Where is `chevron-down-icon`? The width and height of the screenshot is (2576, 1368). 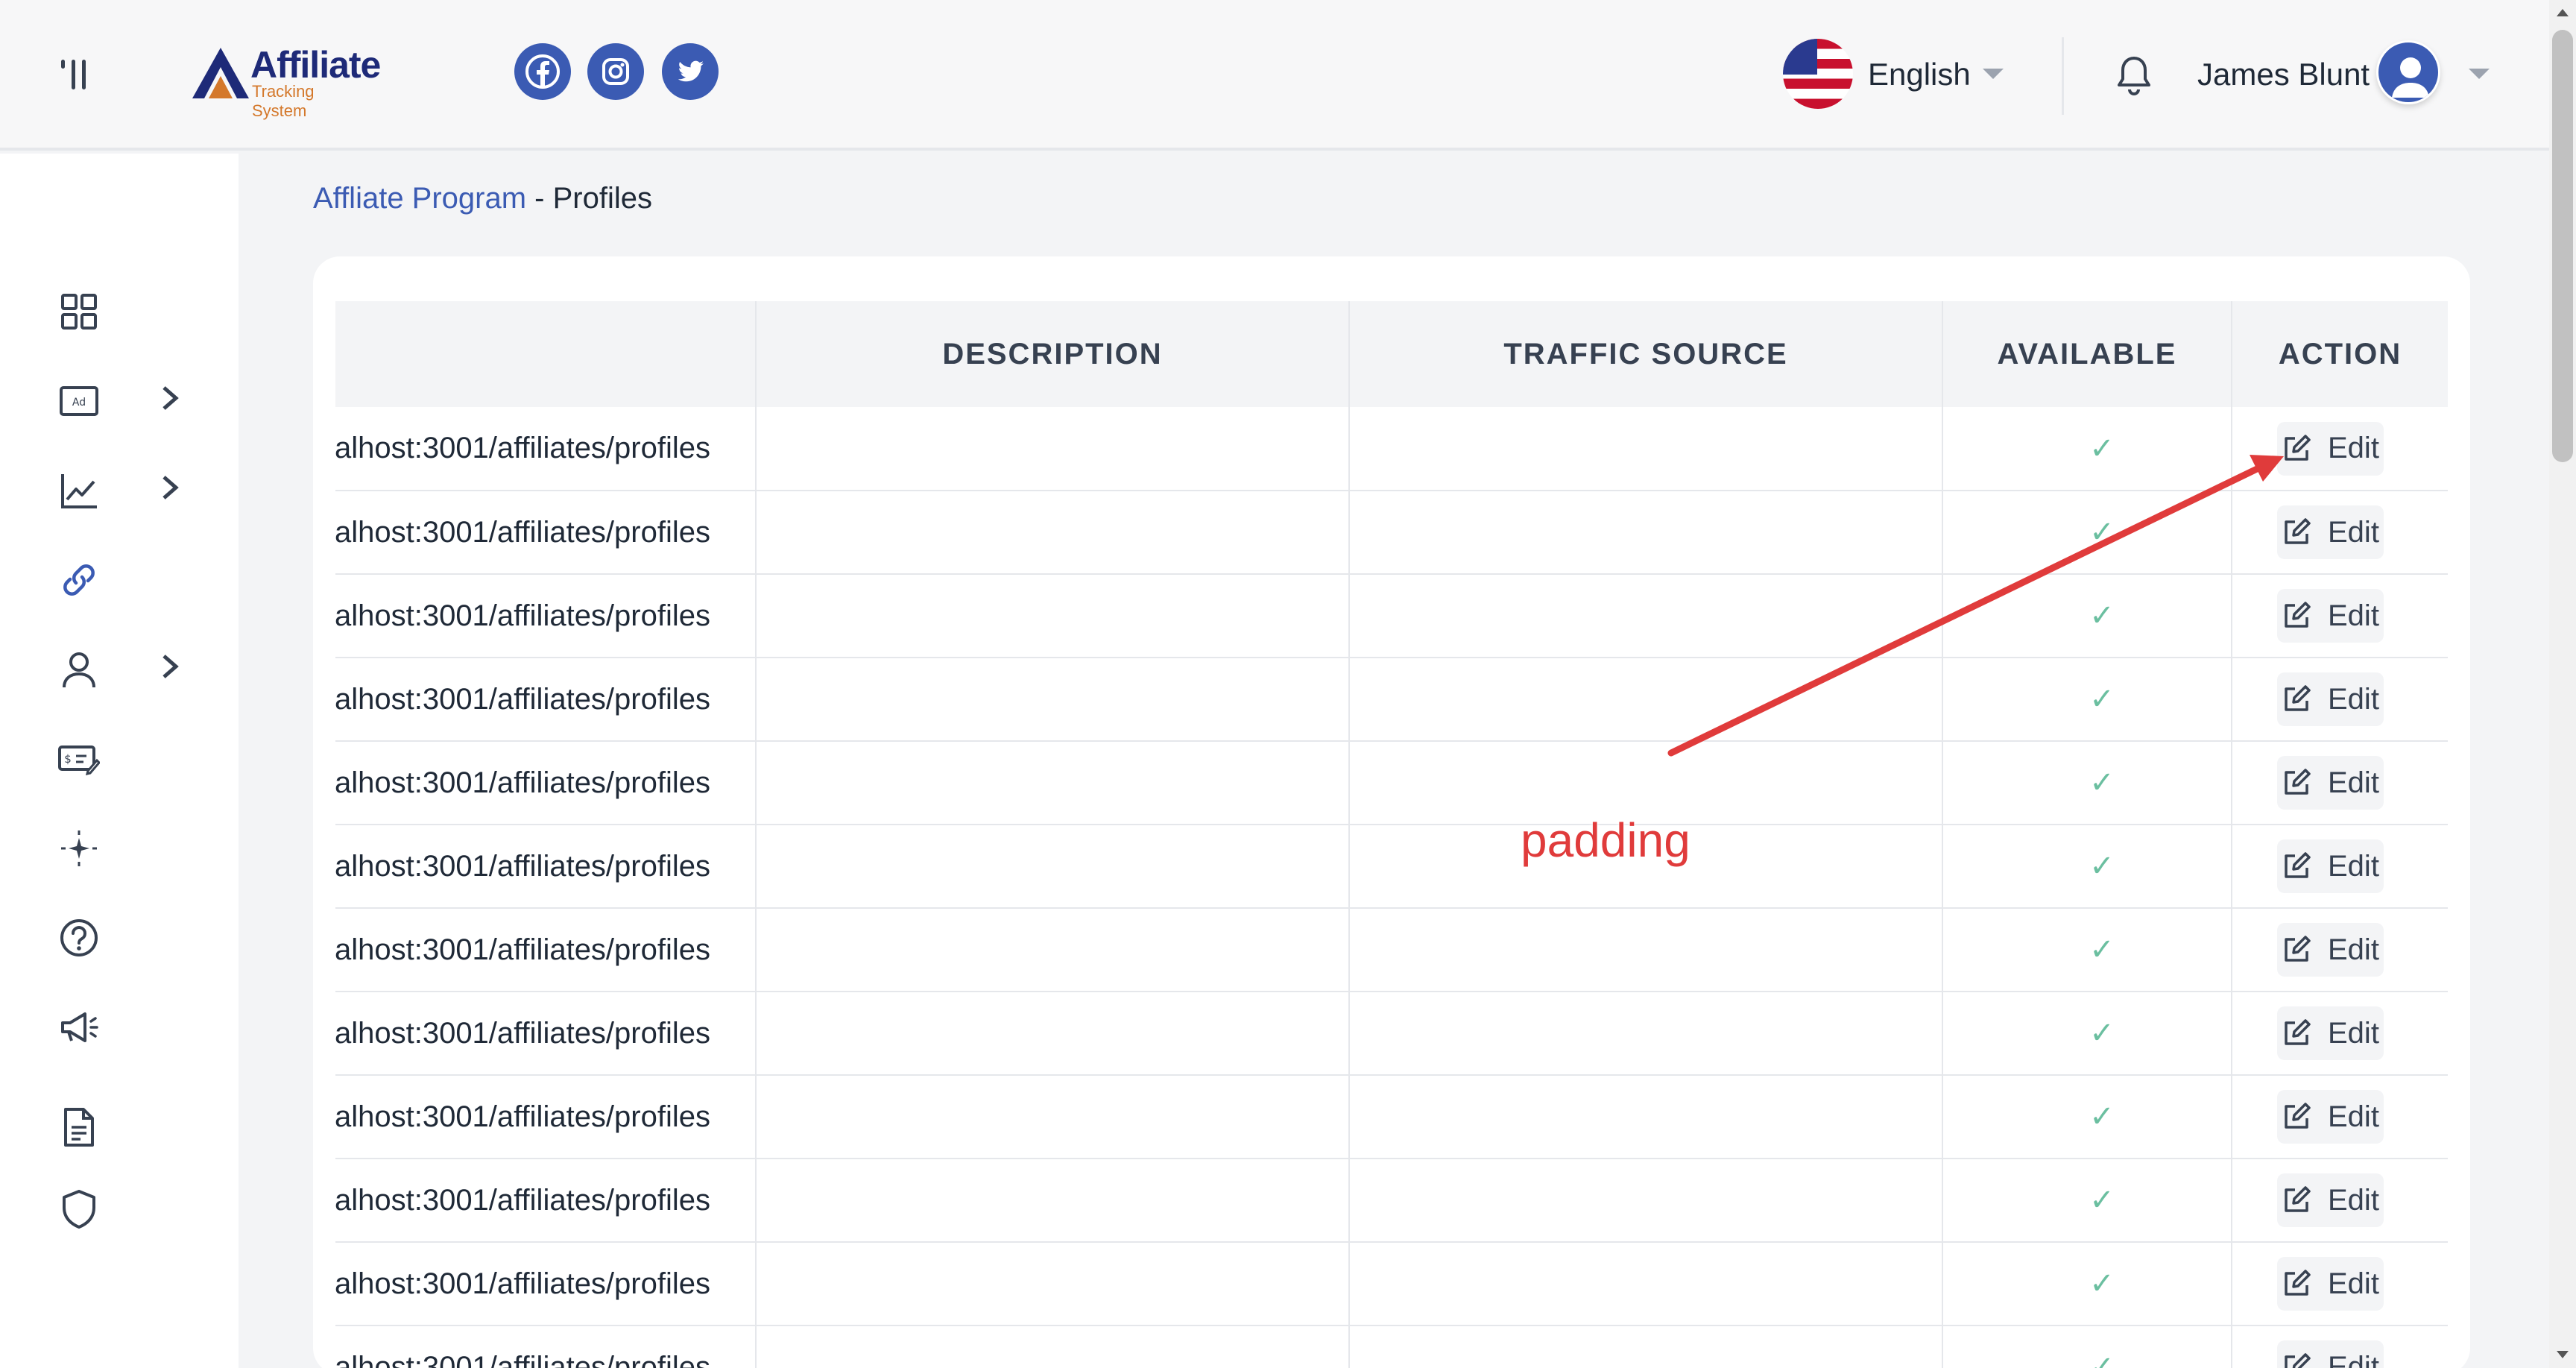
chevron-down-icon is located at coordinates (1994, 74).